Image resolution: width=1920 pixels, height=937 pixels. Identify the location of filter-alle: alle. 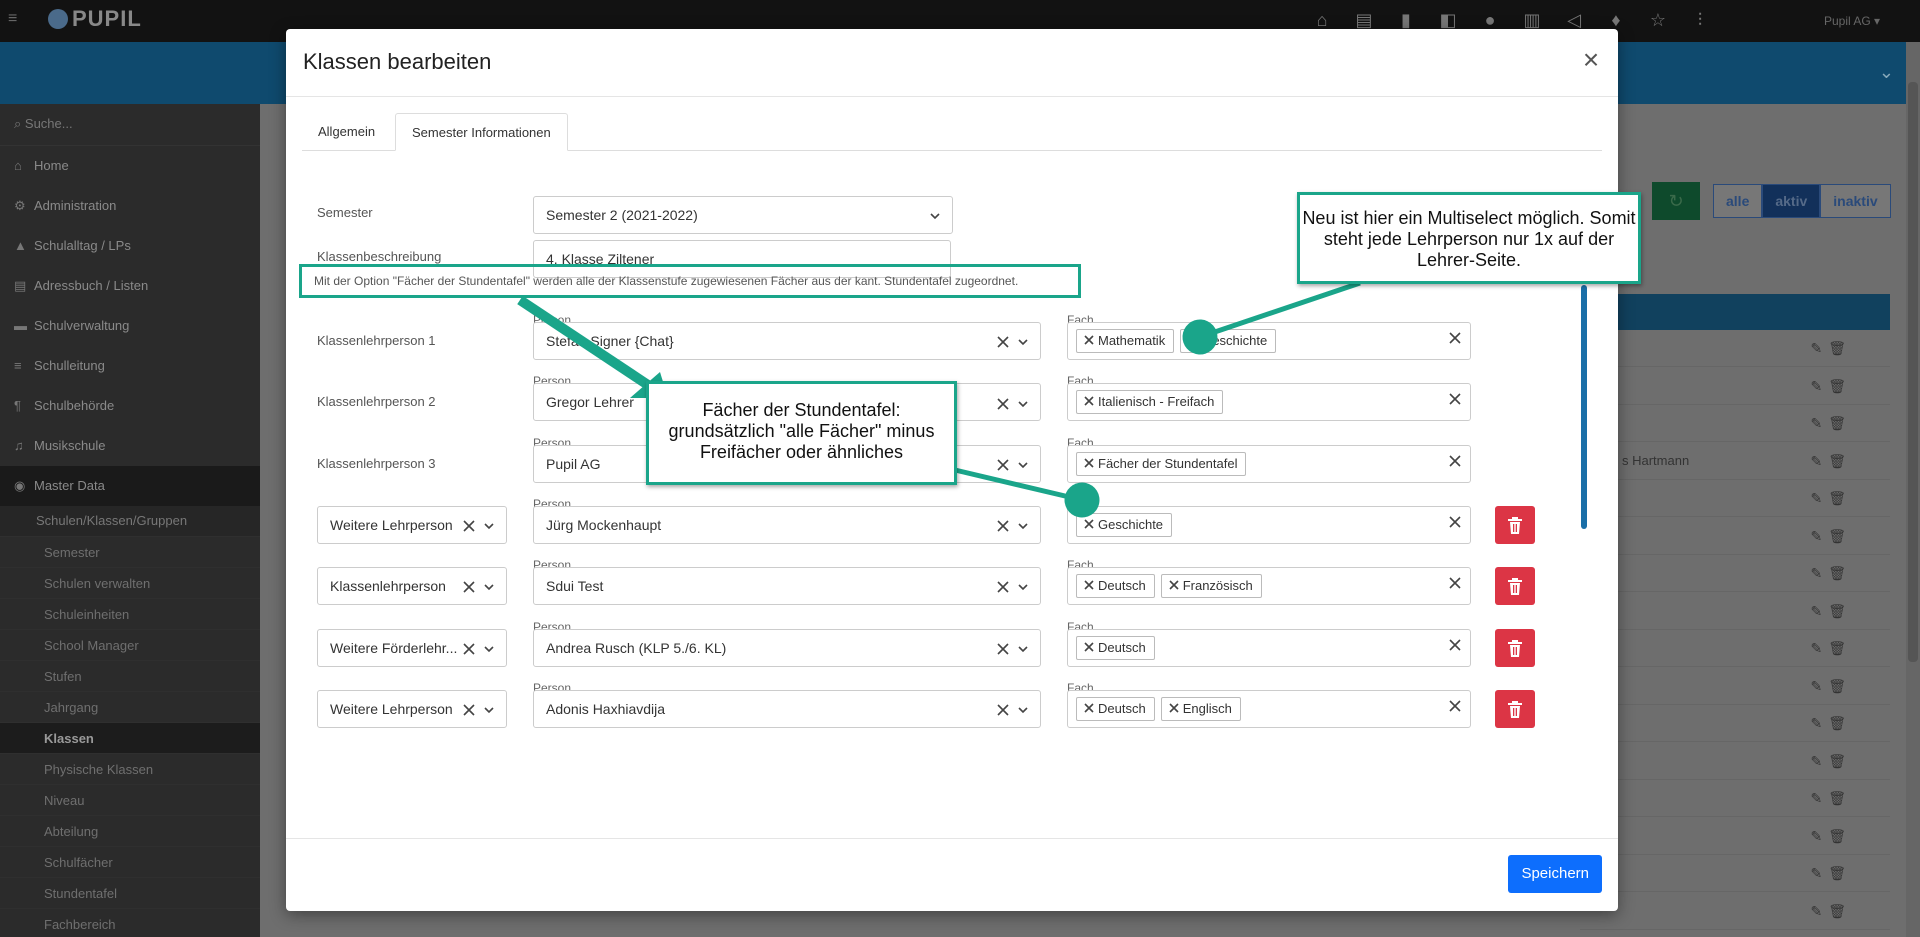
(1738, 201).